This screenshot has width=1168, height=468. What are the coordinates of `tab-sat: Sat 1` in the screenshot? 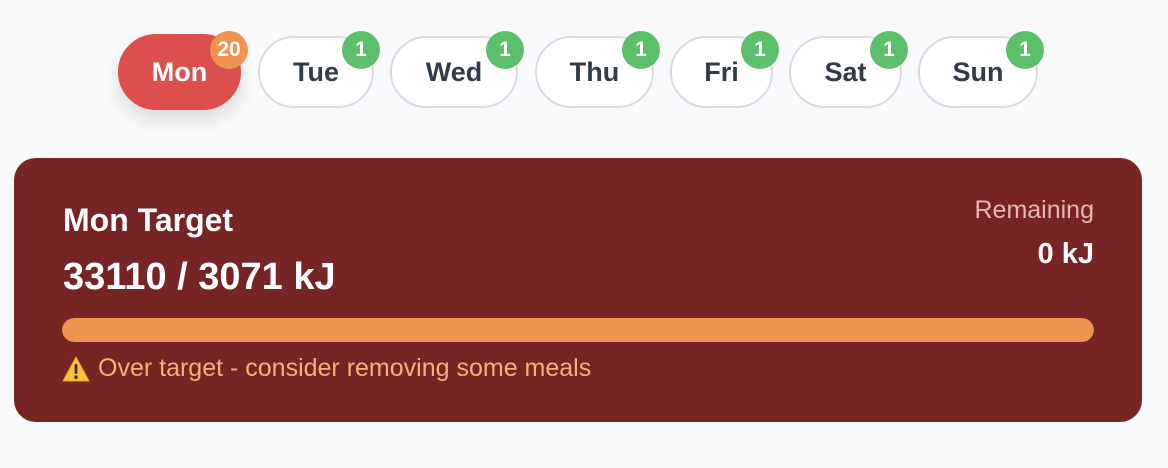 It's located at (848, 69).